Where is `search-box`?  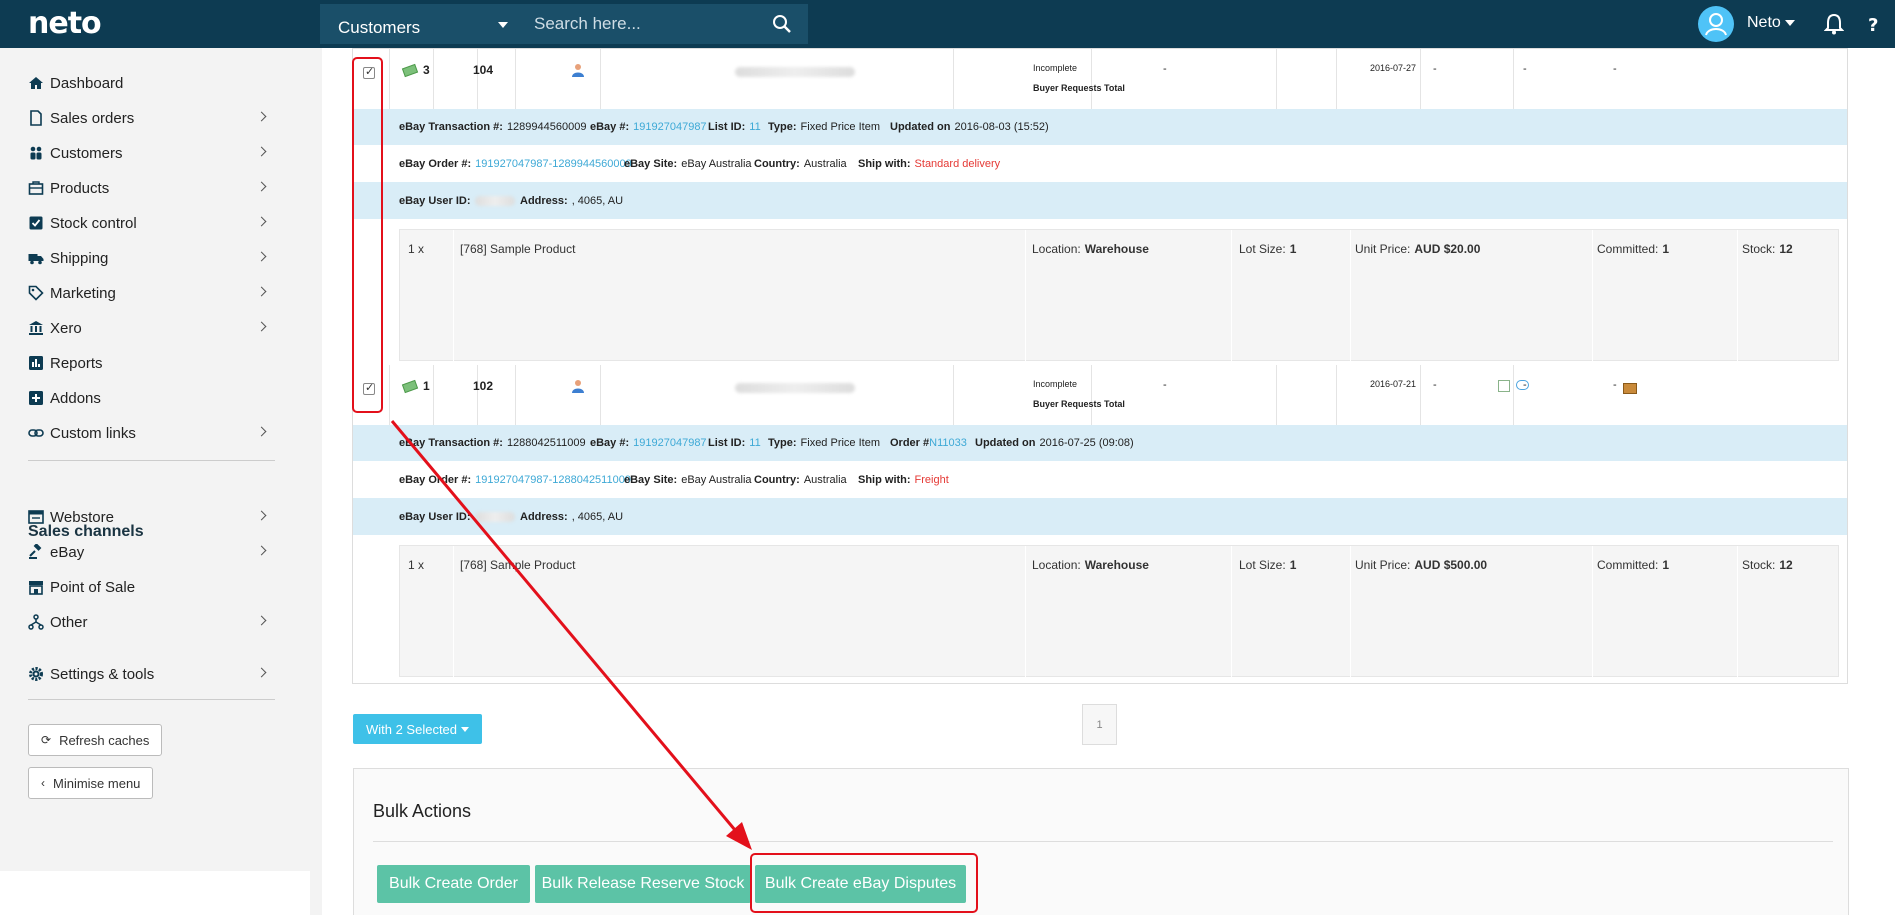
search-box is located at coordinates (664, 24).